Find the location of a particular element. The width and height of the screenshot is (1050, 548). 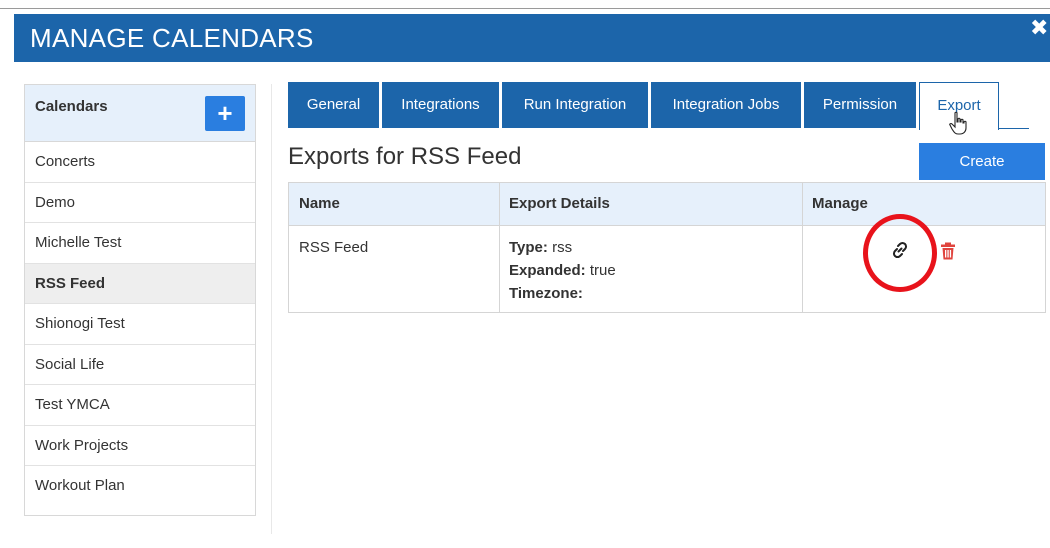

dialog-header: MANAGE CALENDARS is located at coordinates (532, 38).